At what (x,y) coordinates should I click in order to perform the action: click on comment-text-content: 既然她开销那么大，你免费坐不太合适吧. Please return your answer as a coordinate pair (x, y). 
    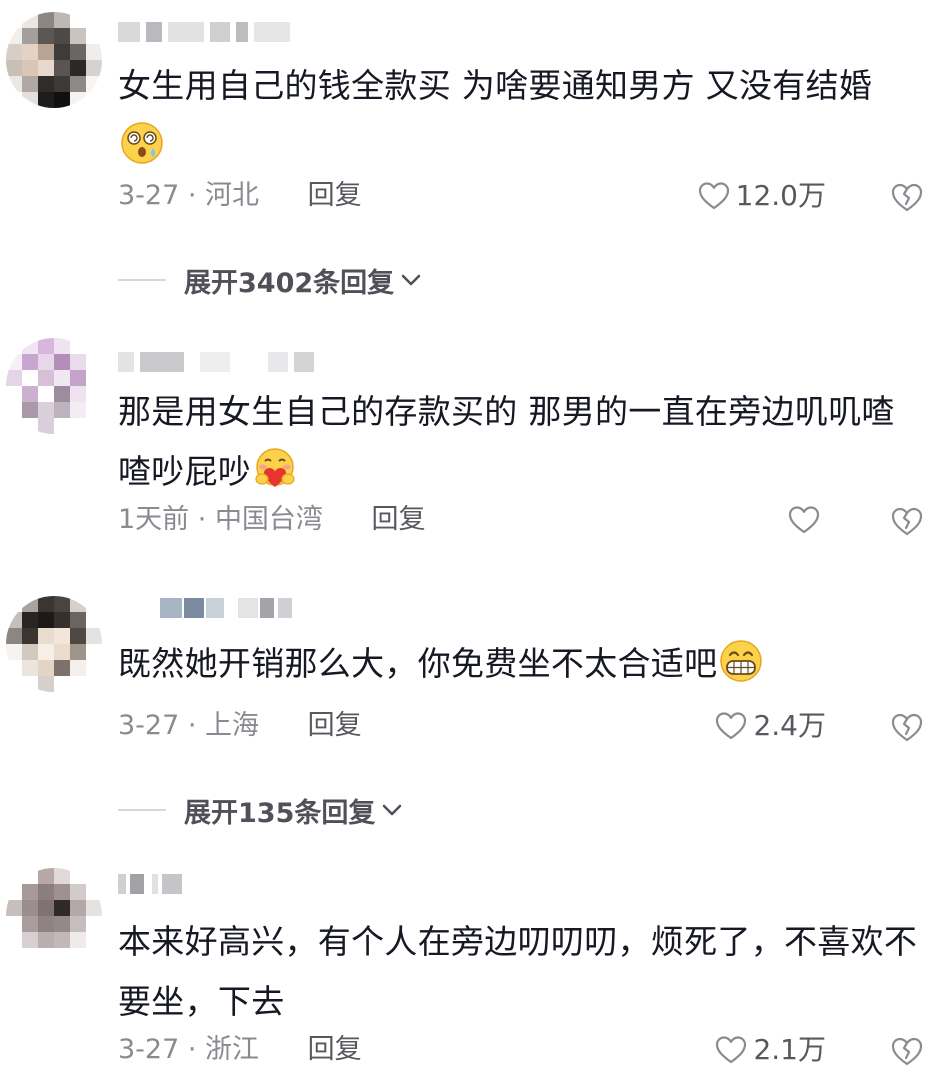
    Looking at the image, I should click on (418, 663).